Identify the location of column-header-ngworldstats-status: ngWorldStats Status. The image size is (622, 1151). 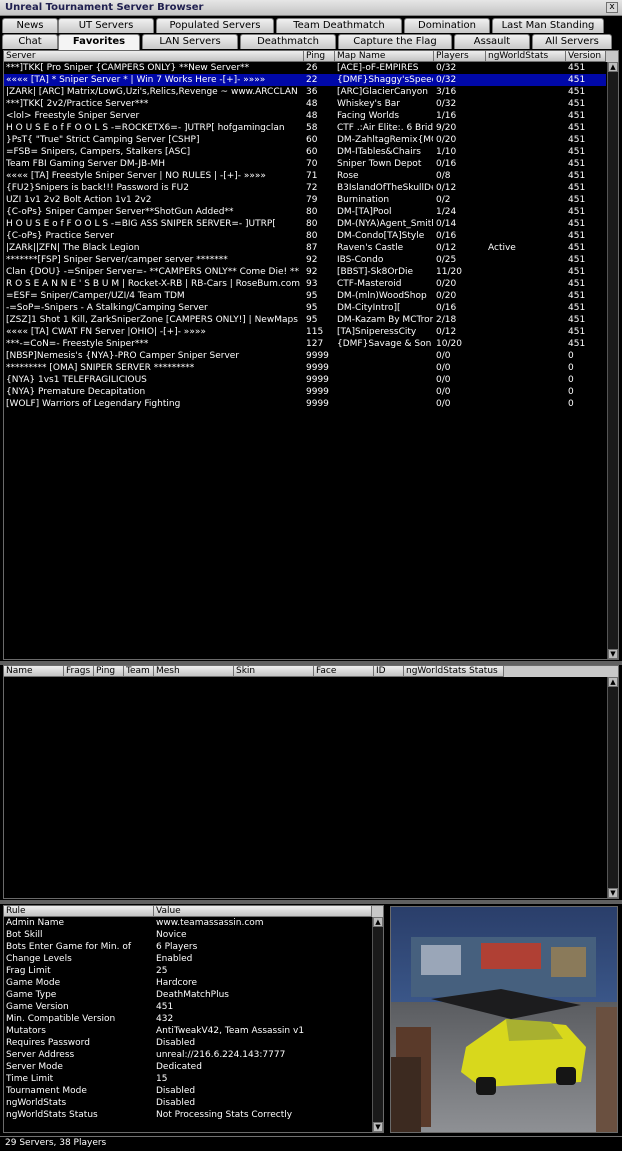
(454, 671).